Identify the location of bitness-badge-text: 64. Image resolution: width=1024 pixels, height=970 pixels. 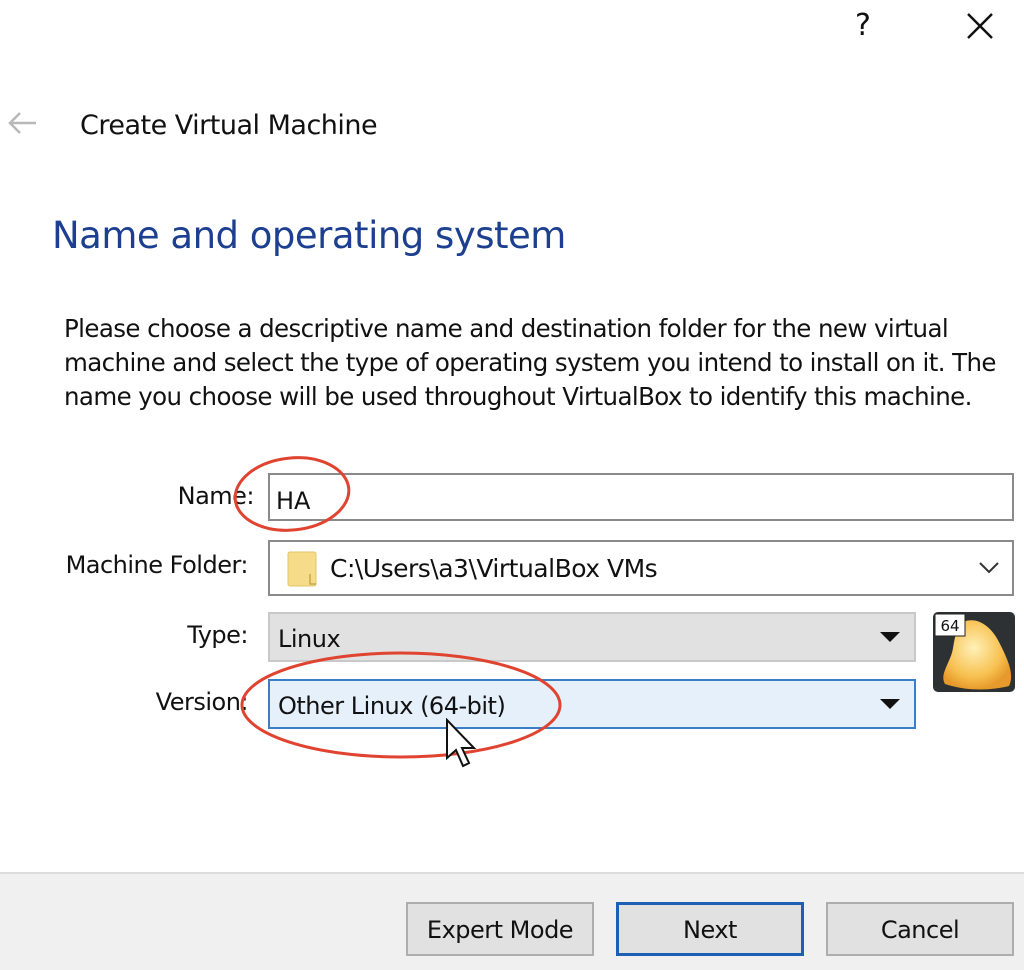
(949, 626).